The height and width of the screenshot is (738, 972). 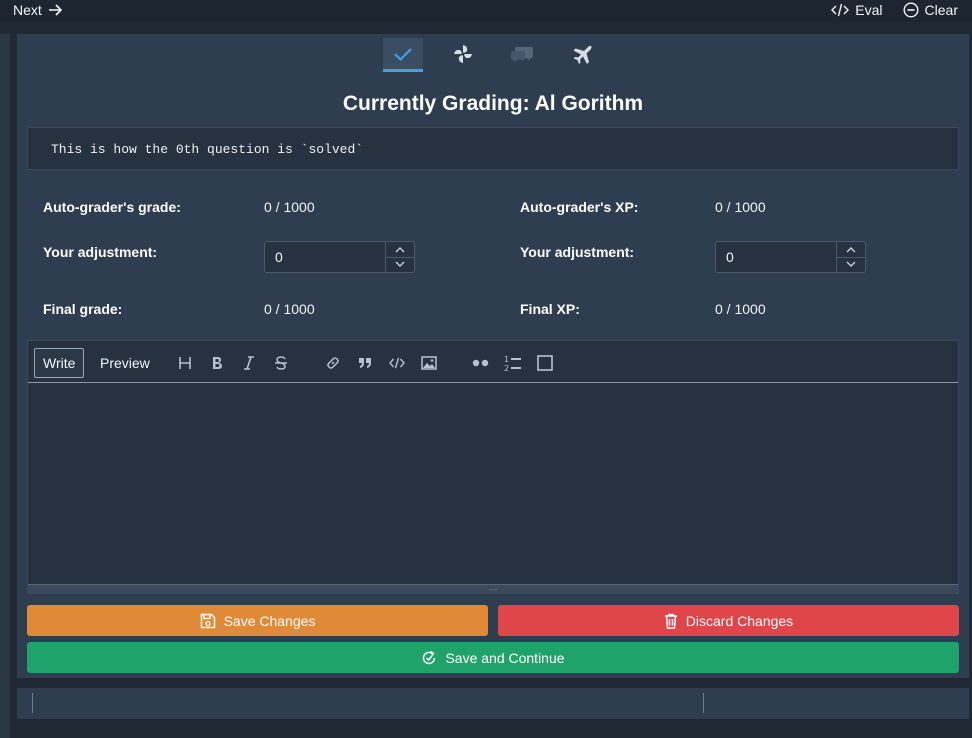 What do you see at coordinates (506, 359) in the screenshot?
I see `svg-text: 1` at bounding box center [506, 359].